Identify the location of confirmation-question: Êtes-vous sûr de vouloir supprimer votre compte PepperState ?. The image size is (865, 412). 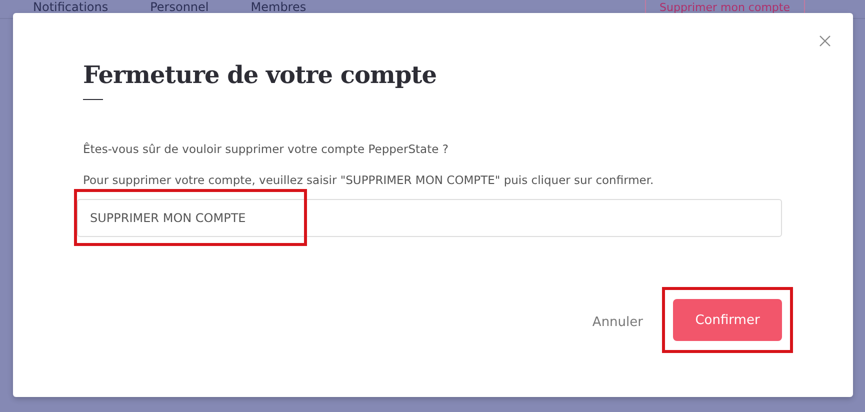
(266, 149).